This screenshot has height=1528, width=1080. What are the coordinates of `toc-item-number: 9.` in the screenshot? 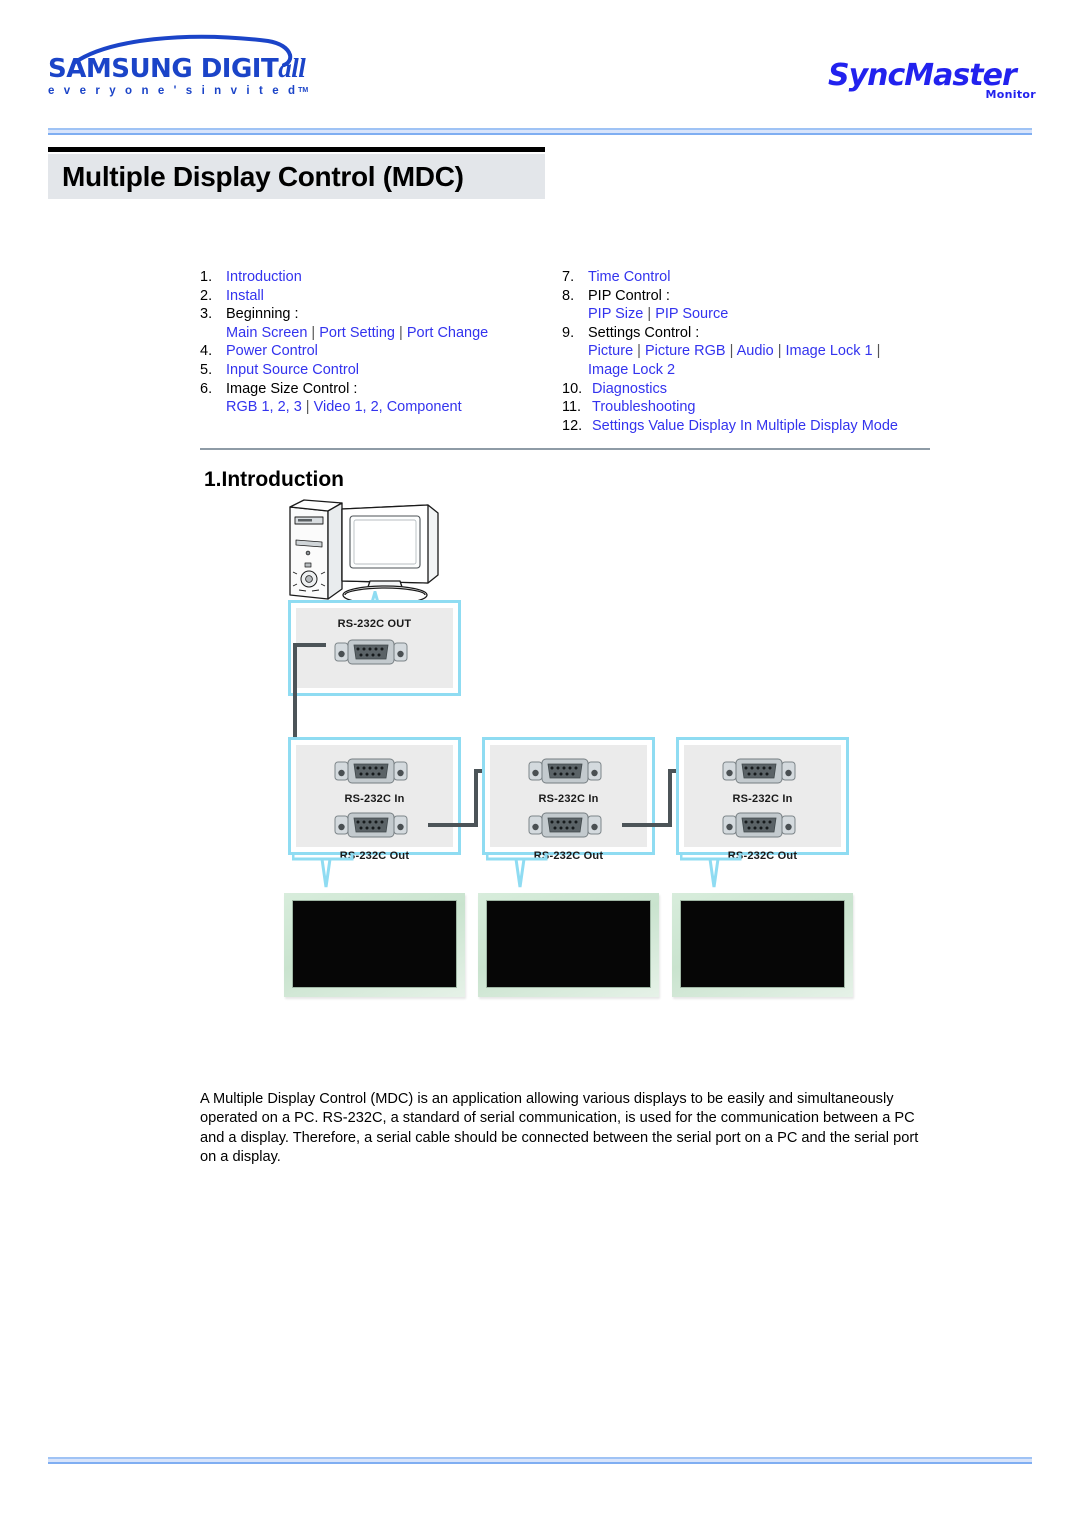 It's located at (568, 332).